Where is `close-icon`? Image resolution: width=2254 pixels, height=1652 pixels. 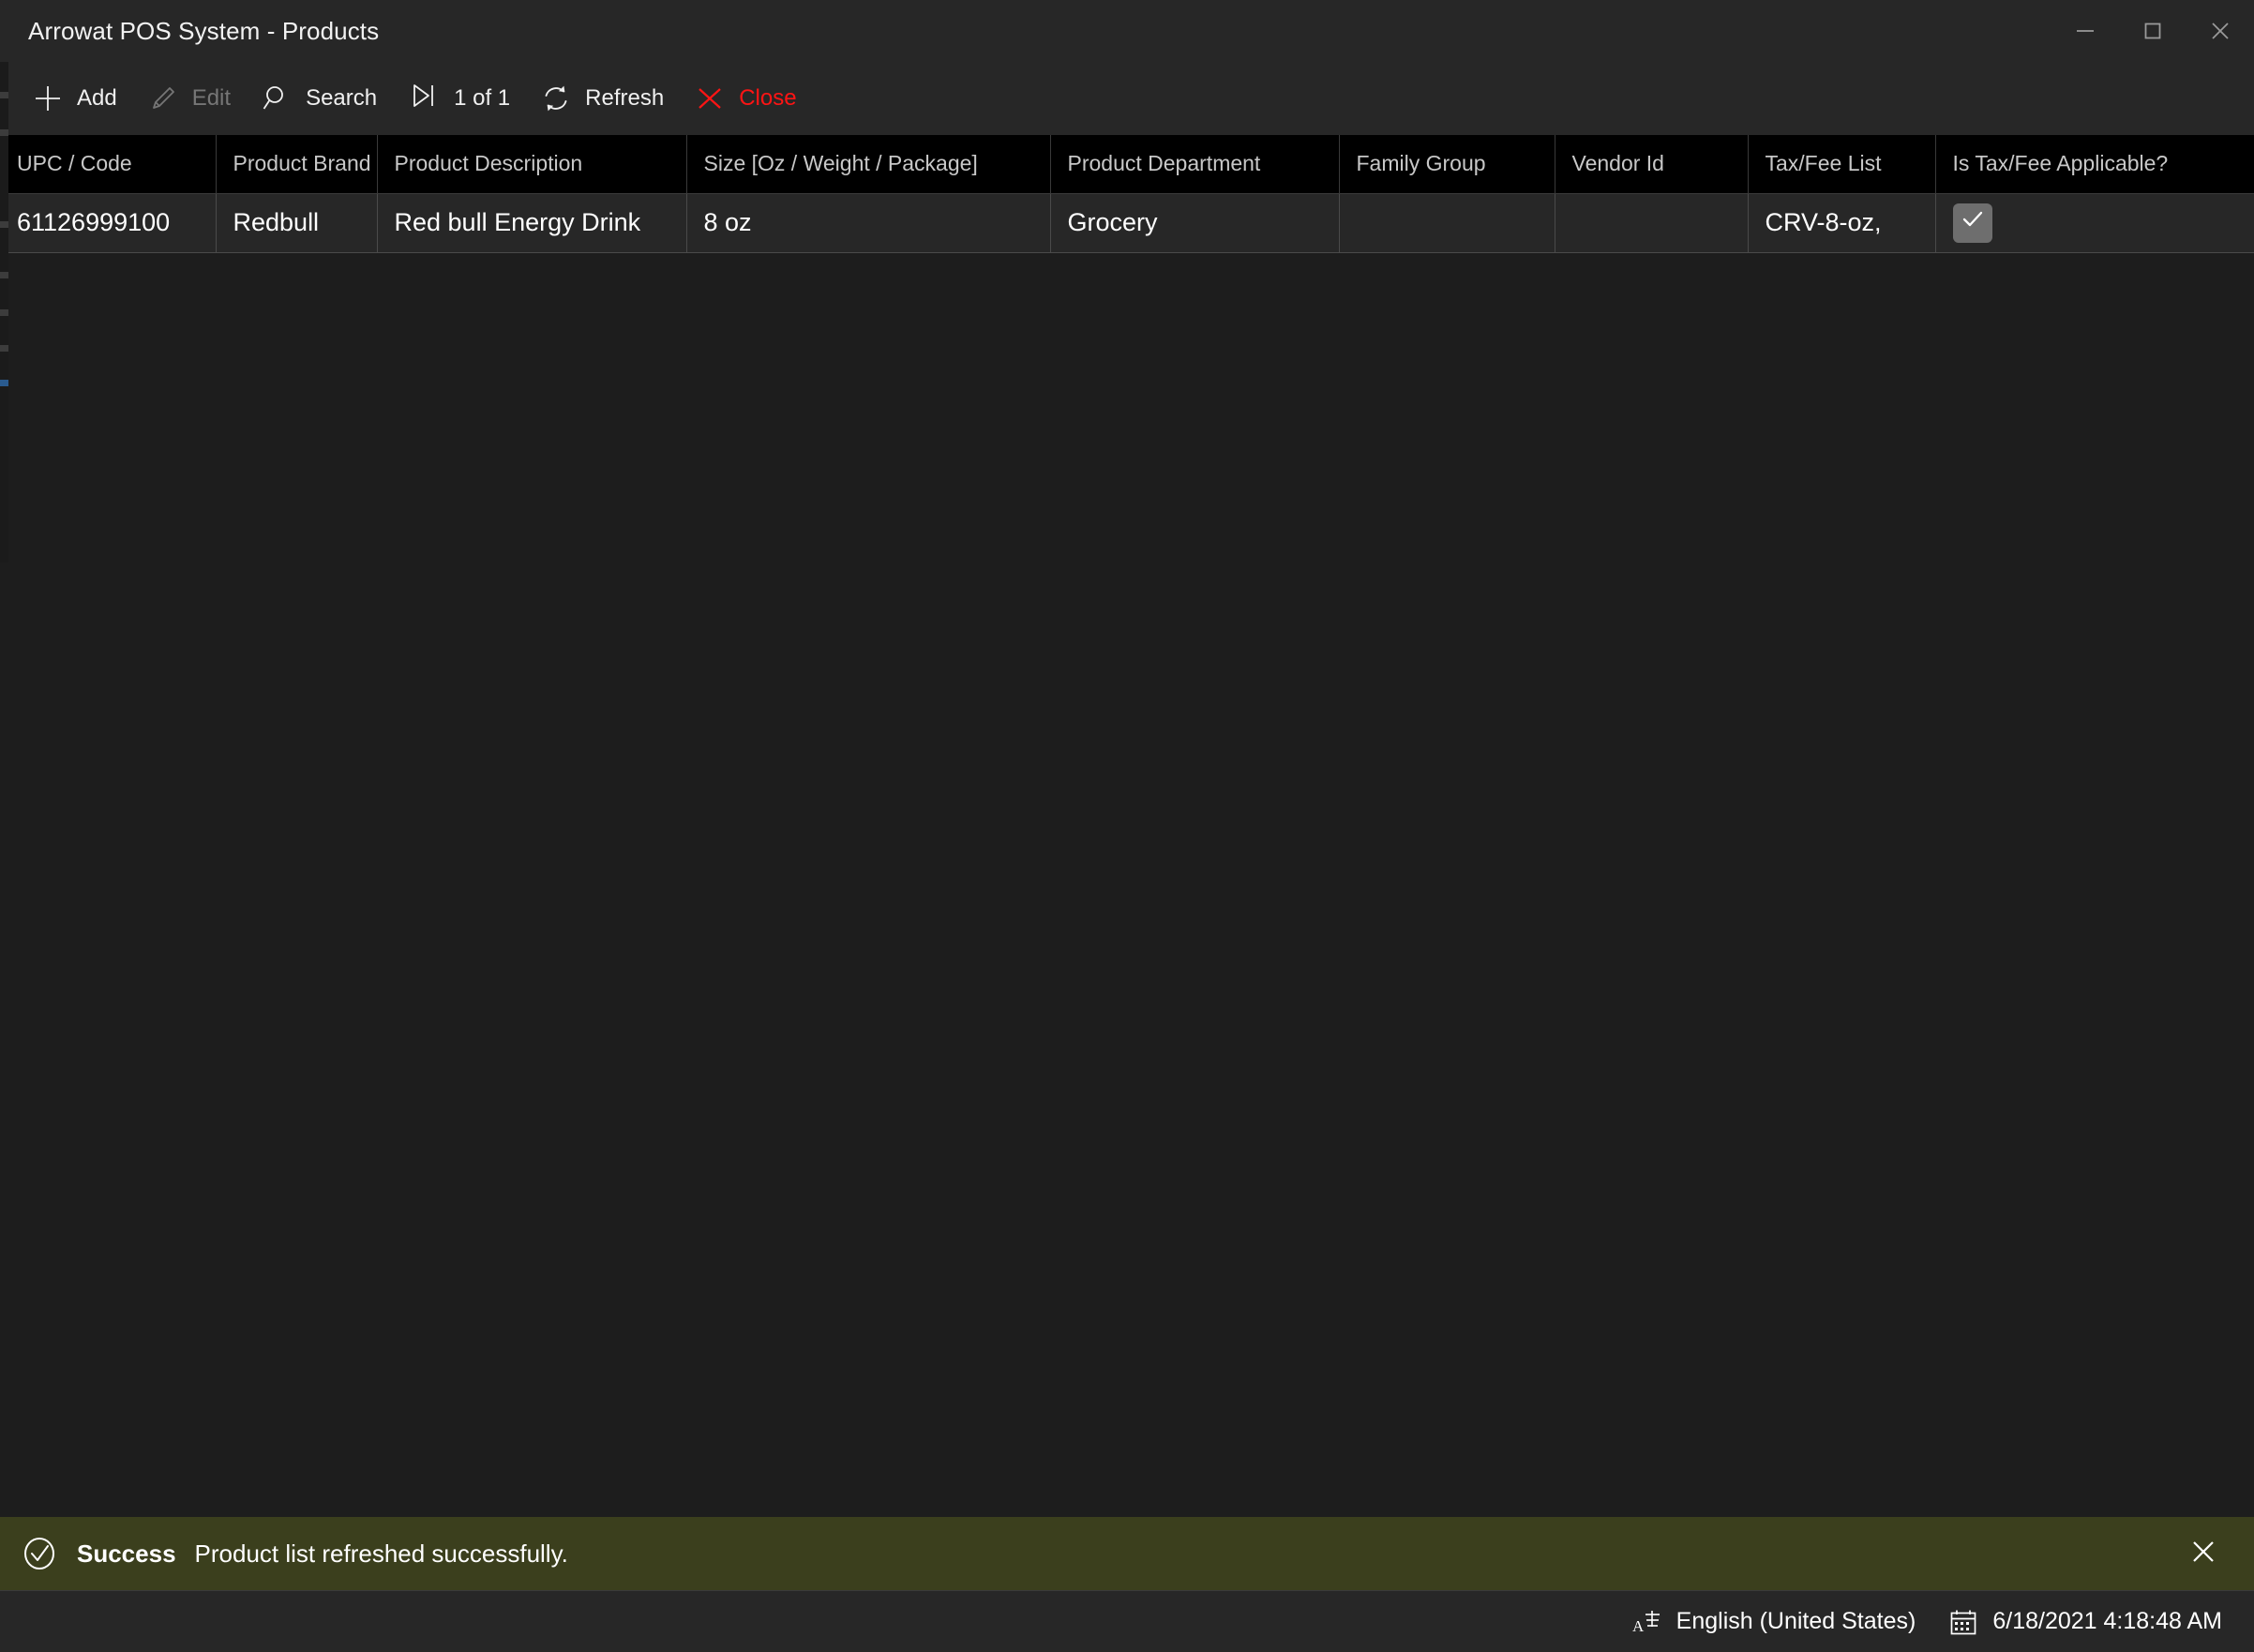
close-icon is located at coordinates (2220, 31).